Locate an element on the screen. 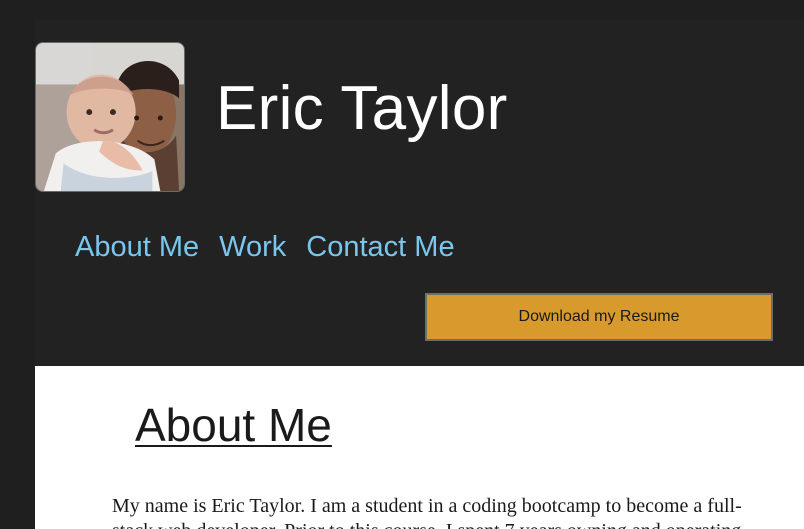 Image resolution: width=804 pixels, height=529 pixels. profile-photo is located at coordinates (110, 117).